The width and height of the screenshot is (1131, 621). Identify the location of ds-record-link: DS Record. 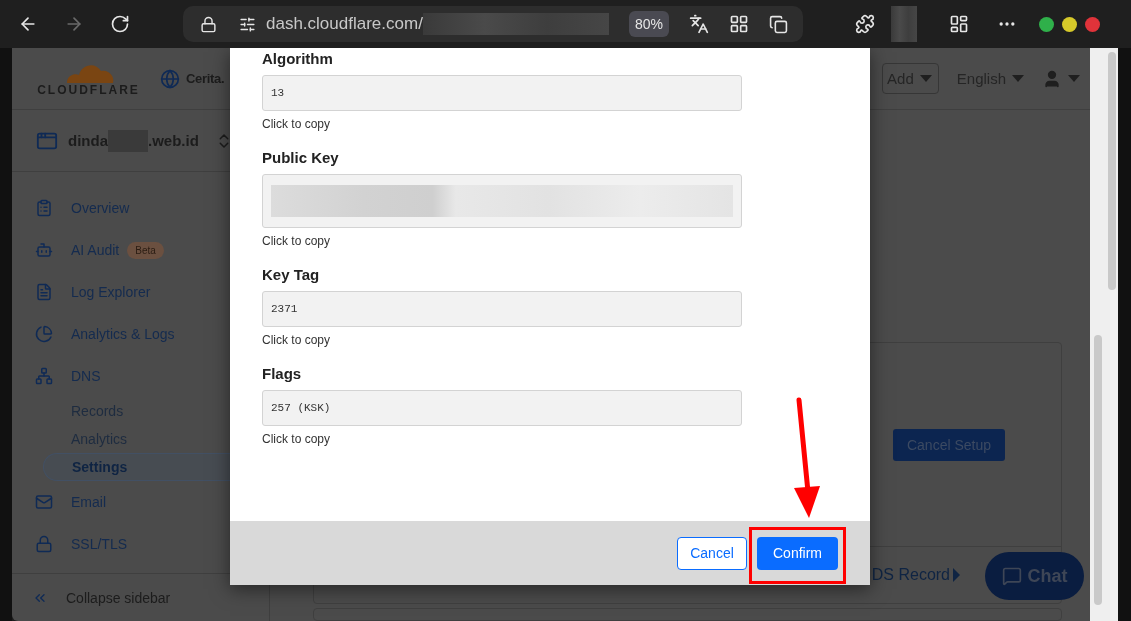
(915, 575).